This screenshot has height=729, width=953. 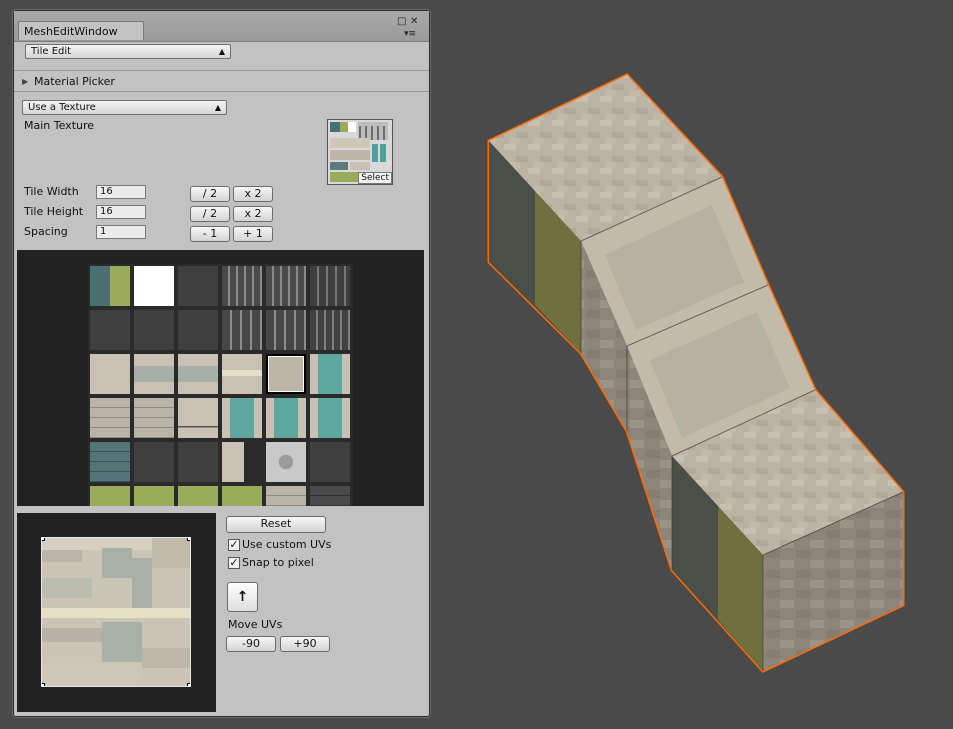 What do you see at coordinates (212, 82) in the screenshot?
I see `material-picker-foldout: ▶ Material Picker` at bounding box center [212, 82].